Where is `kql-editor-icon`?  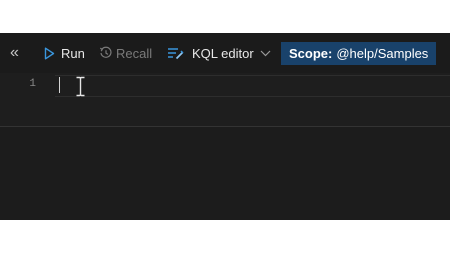
kql-editor-icon is located at coordinates (176, 54).